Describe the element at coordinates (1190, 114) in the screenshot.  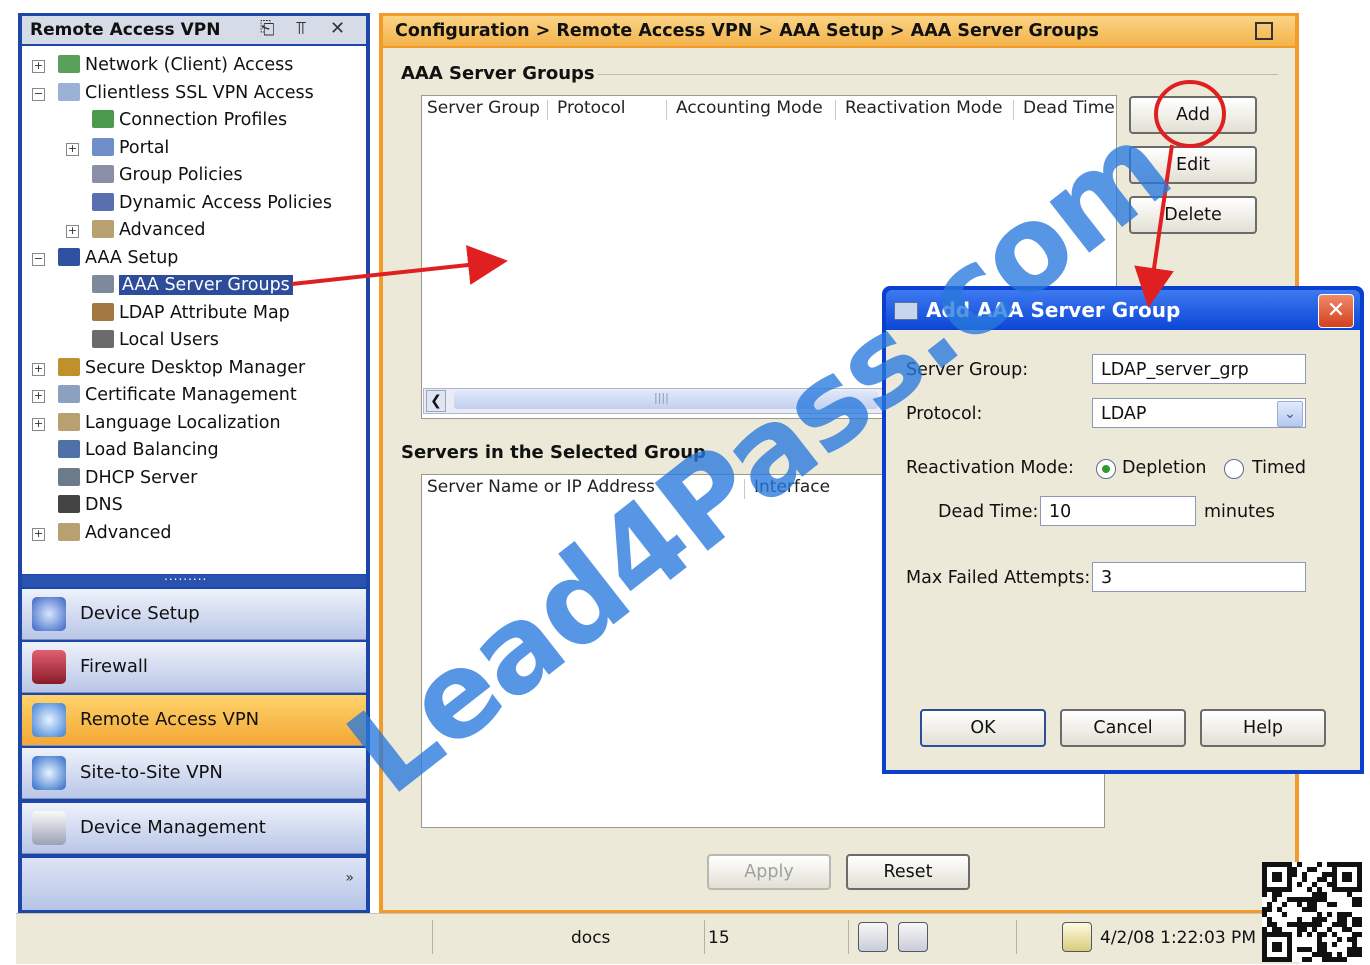
I see `annotation-circle` at that location.